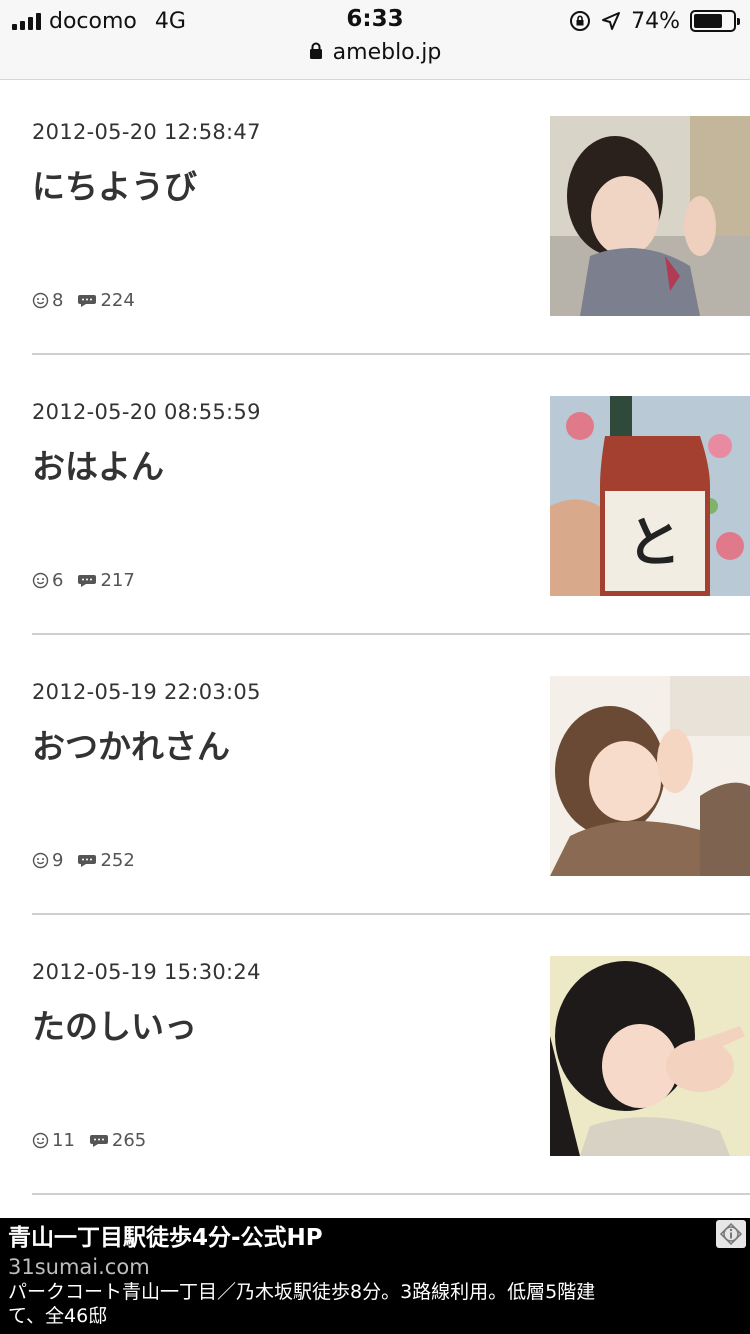 The height and width of the screenshot is (1334, 750). What do you see at coordinates (117, 860) in the screenshot?
I see `comment-count-value: 252` at bounding box center [117, 860].